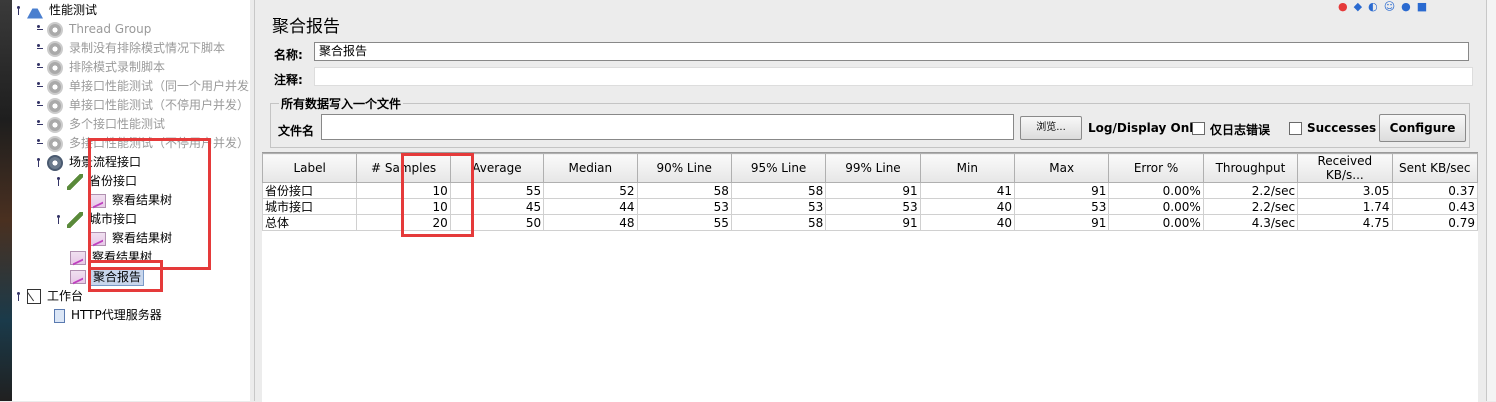 Image resolution: width=1496 pixels, height=402 pixels. Describe the element at coordinates (341, 103) in the screenshot. I see `group-title: 所有数据写入一个文件` at that location.